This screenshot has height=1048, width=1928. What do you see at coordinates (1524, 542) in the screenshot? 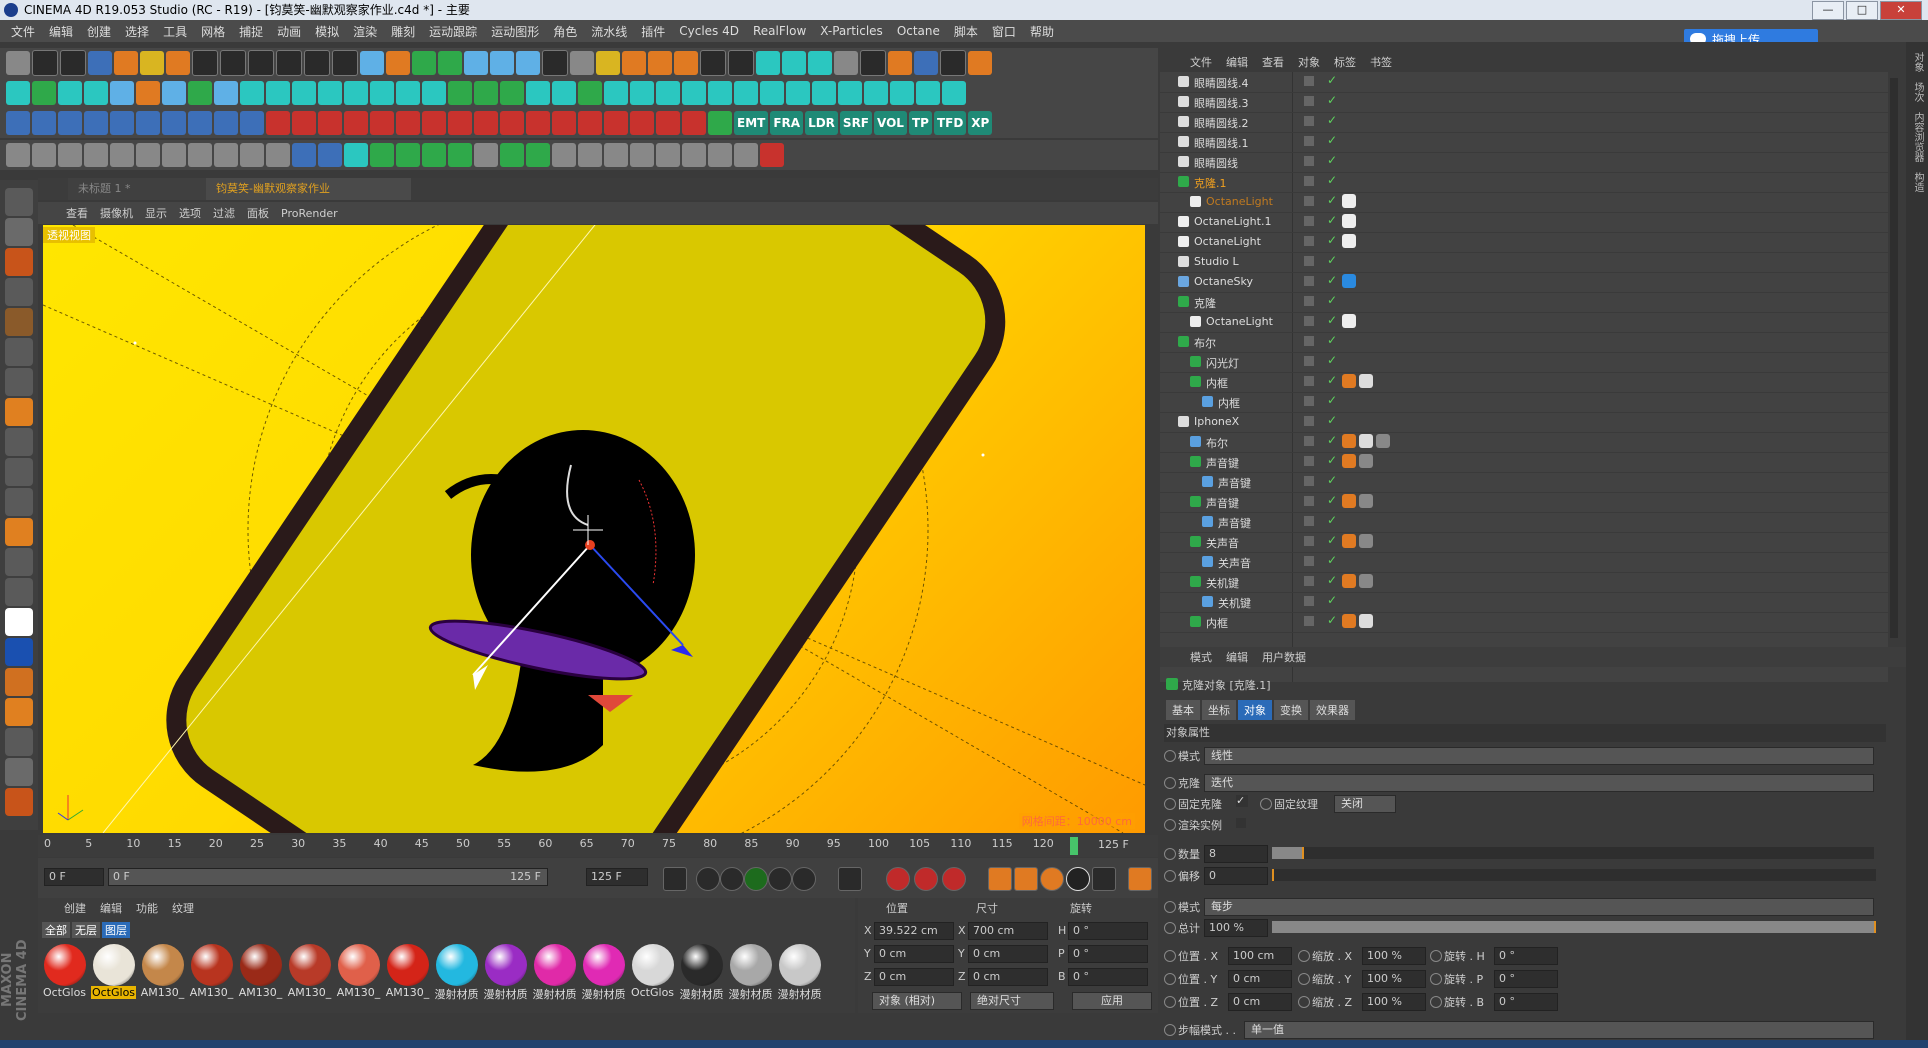
I see `object-row: 关声音 ✓` at bounding box center [1524, 542].